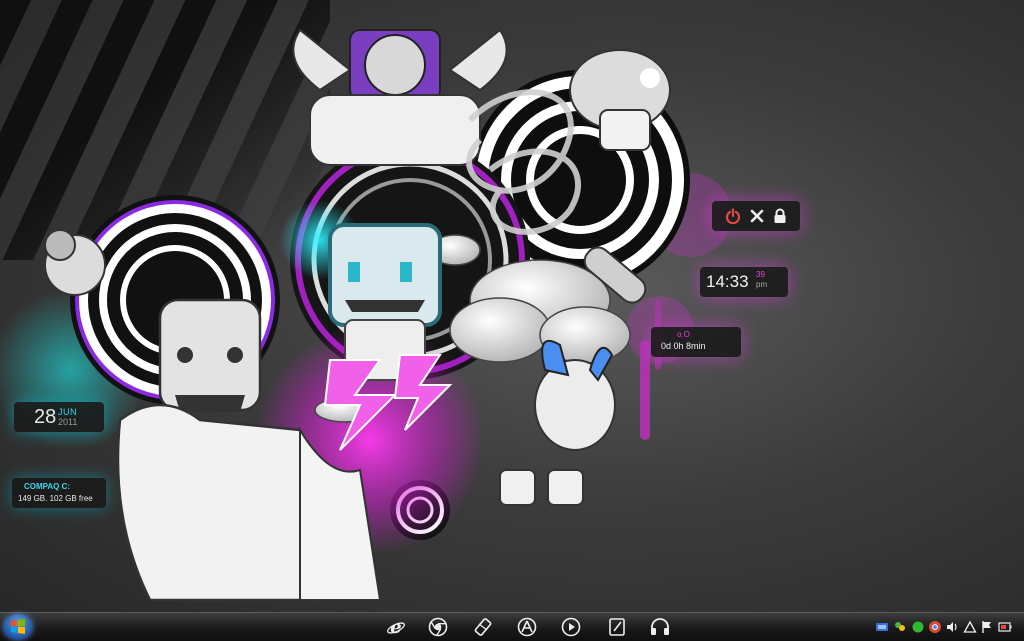 Image resolution: width=1024 pixels, height=641 pixels. I want to click on power-widget, so click(756, 216).